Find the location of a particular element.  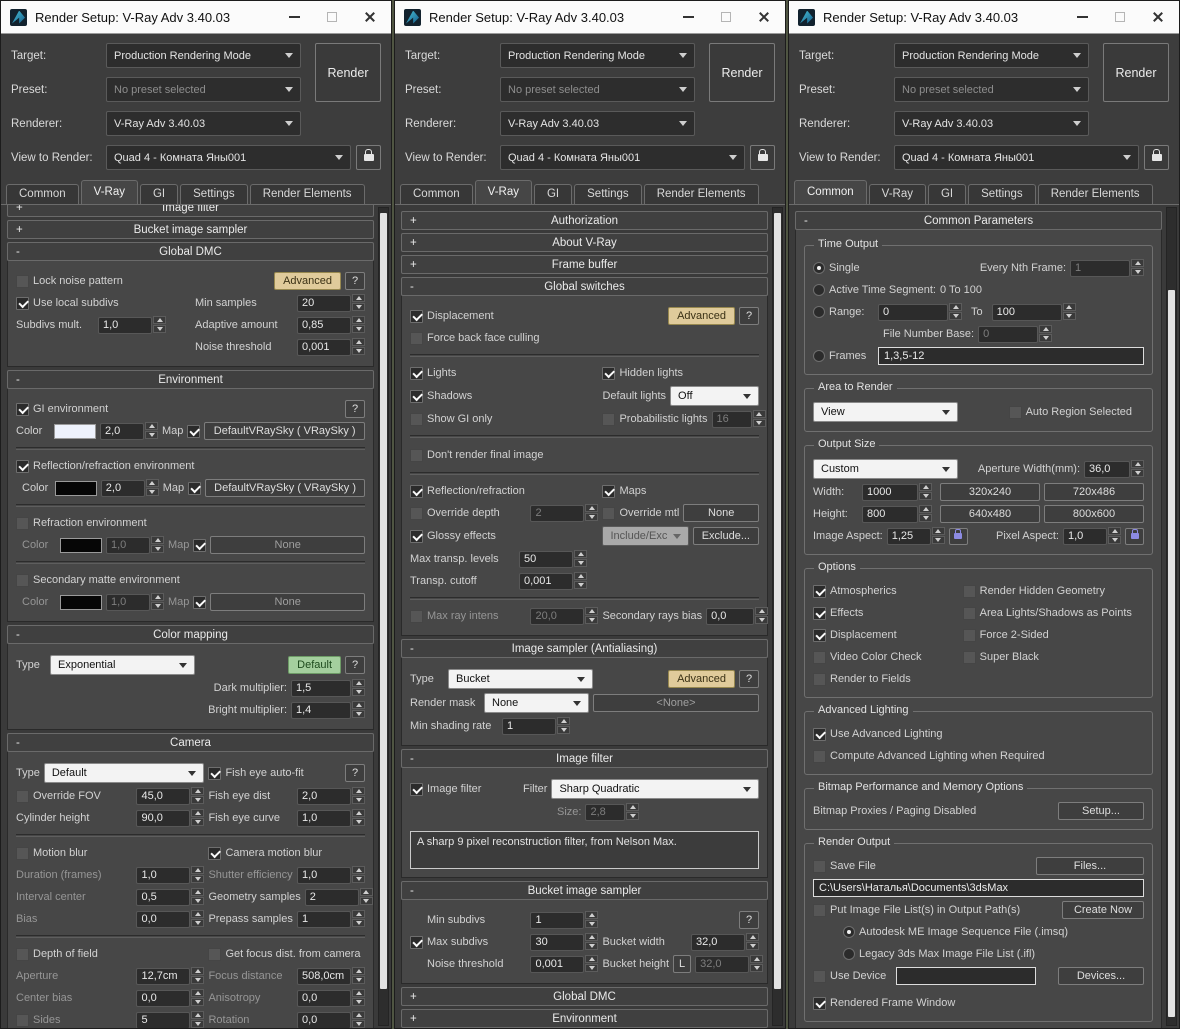

gi-environment-checkbox is located at coordinates (22, 409).